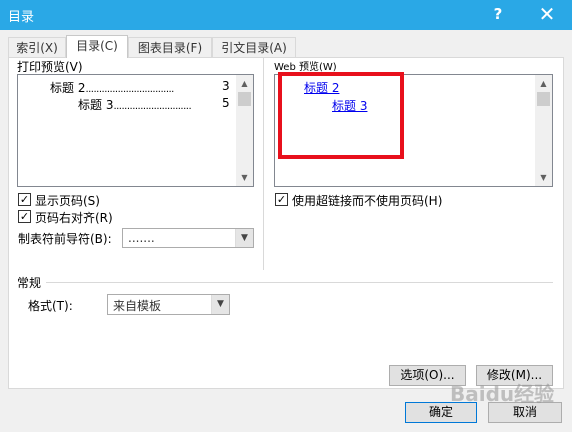 This screenshot has height=432, width=572. Describe the element at coordinates (543, 130) in the screenshot. I see `web-preview-scrollbar: ▲ ▼` at that location.